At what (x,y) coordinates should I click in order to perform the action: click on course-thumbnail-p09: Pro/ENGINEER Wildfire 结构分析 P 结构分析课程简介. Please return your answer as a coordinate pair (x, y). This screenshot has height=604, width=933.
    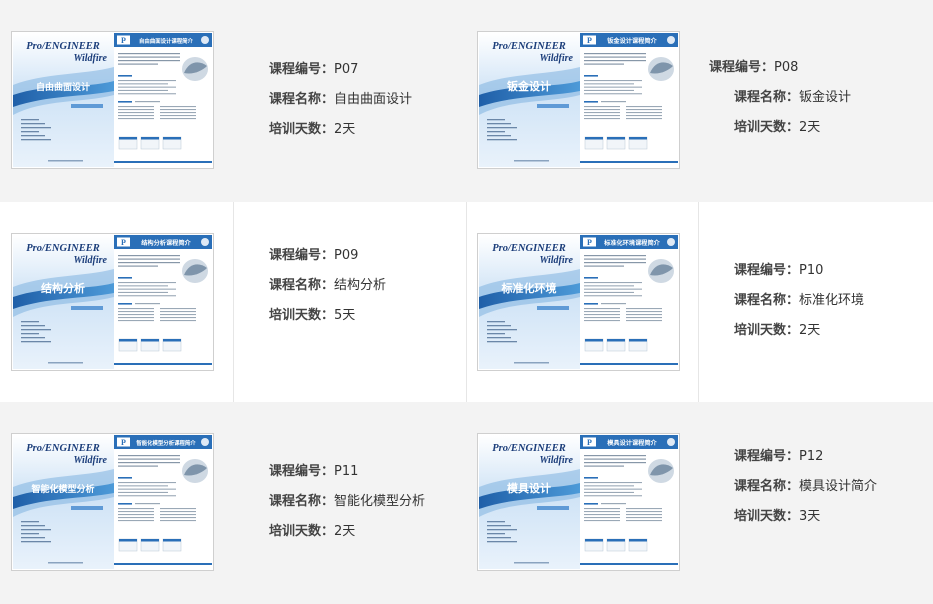
    Looking at the image, I should click on (112, 302).